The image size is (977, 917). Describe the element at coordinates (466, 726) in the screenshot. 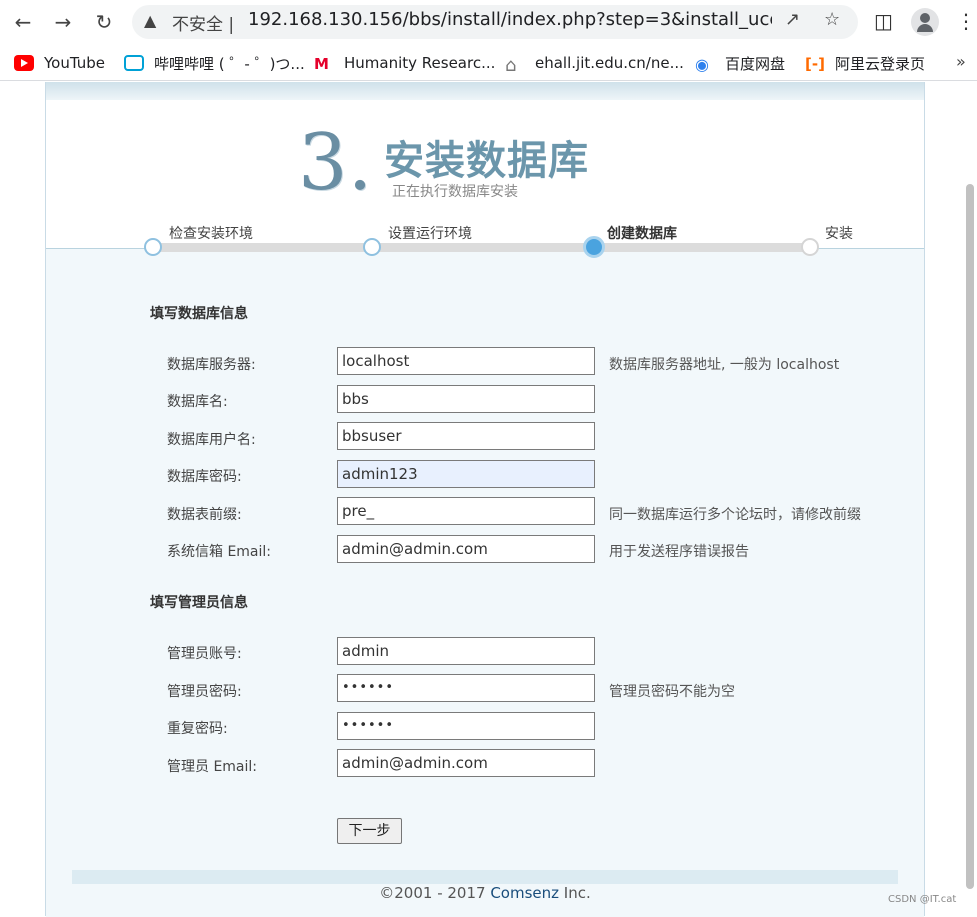

I see `repeat-password-input: ••••••` at that location.